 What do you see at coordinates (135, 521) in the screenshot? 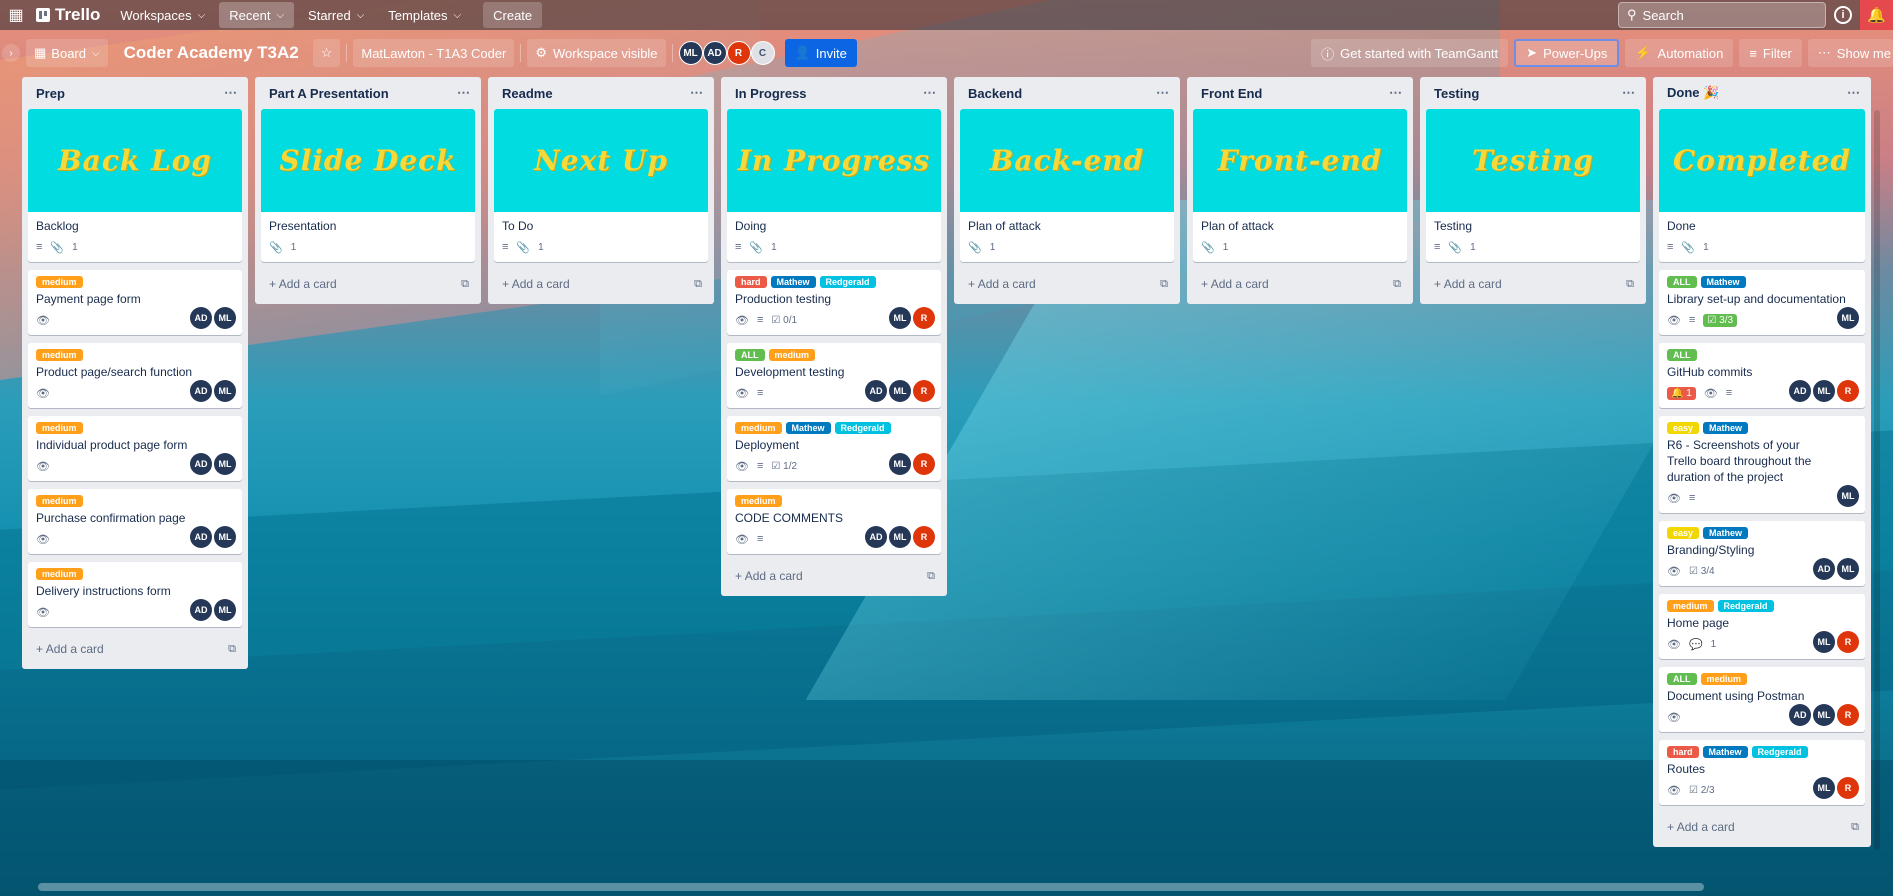
I see `list-item: medium Purchase confirmation page 👁 AD ML` at bounding box center [135, 521].